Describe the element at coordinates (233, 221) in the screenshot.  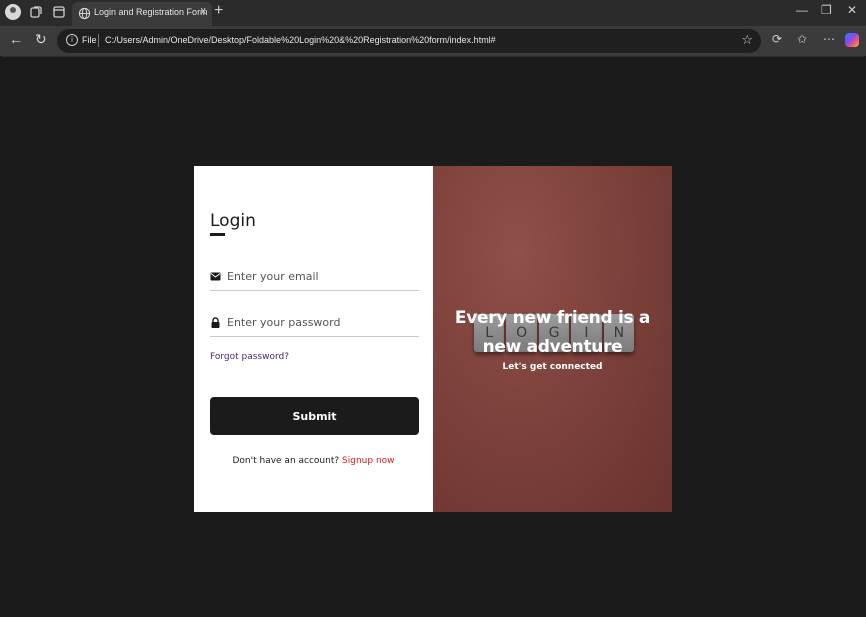
I see `form-title: Login` at that location.